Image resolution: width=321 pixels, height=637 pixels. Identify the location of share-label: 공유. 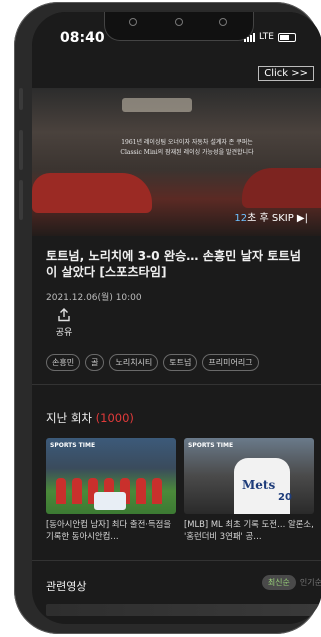
(64, 333).